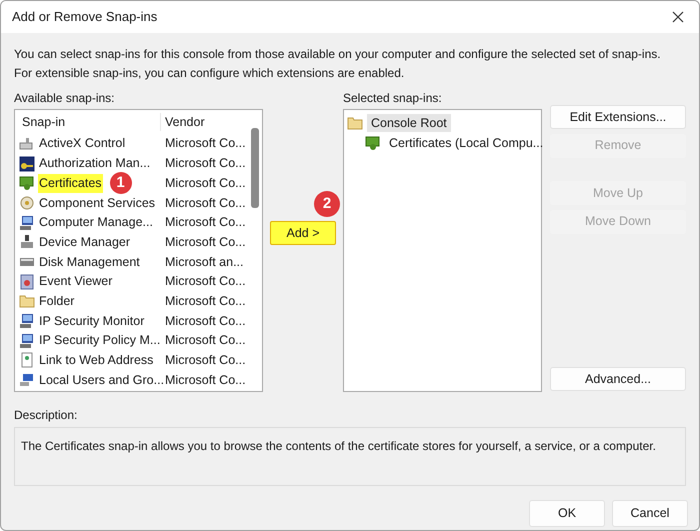 The image size is (700, 531). Describe the element at coordinates (409, 123) in the screenshot. I see `tree-item: Console Root` at that location.